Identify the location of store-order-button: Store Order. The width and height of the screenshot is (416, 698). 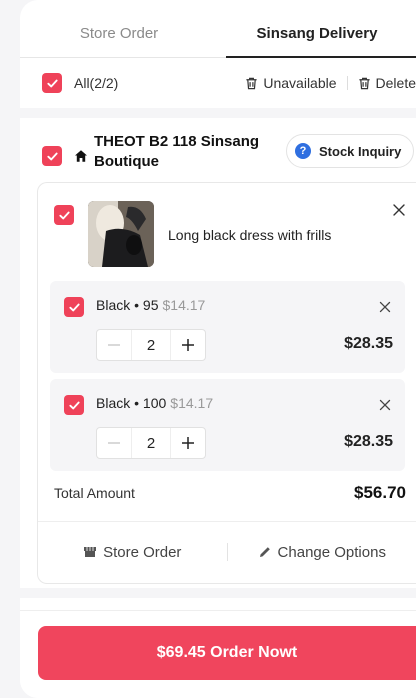
(132, 552).